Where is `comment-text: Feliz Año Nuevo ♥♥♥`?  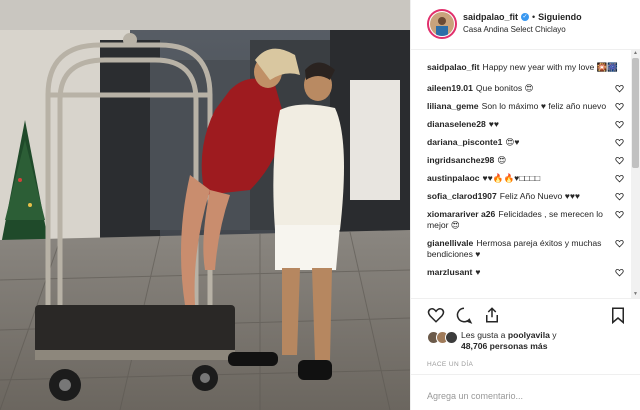
comment-text: Feliz Año Nuevo ♥♥♥ is located at coordinates (540, 196).